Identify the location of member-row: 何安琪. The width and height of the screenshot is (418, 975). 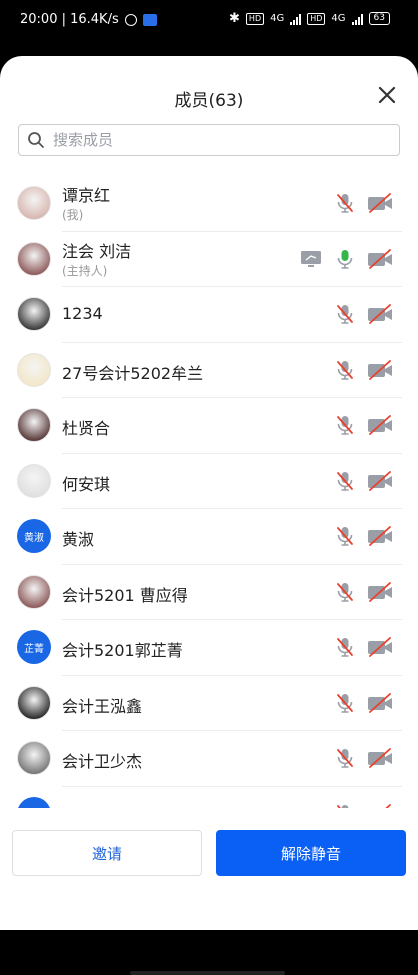
(209, 481).